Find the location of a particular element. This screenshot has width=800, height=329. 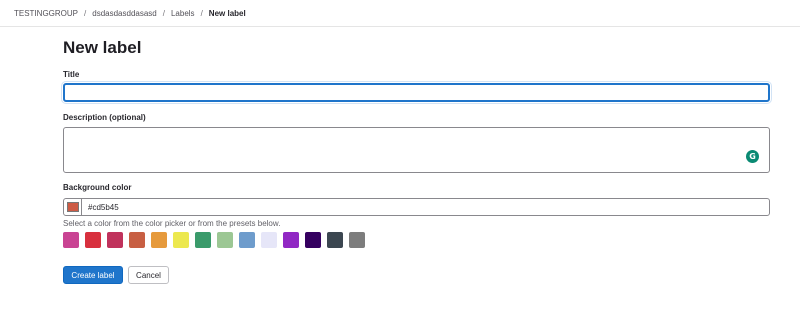

breadcrumb-item-project: dsdasdasddasasd is located at coordinates (124, 13).